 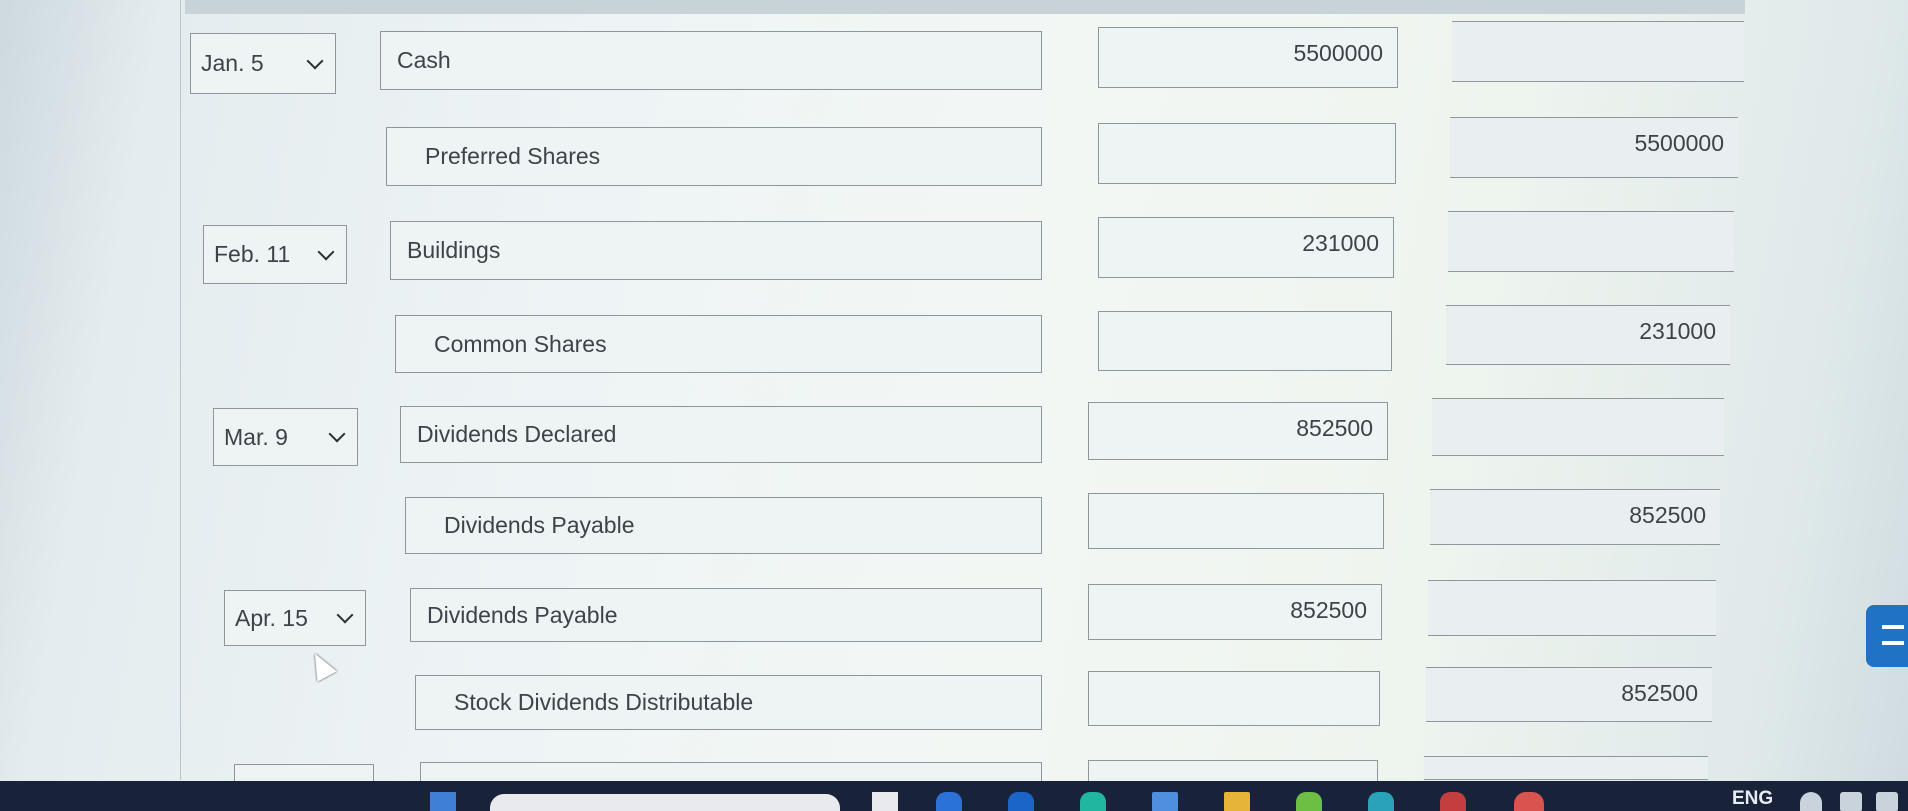 I want to click on speaker-icon, so click(x=1851, y=801).